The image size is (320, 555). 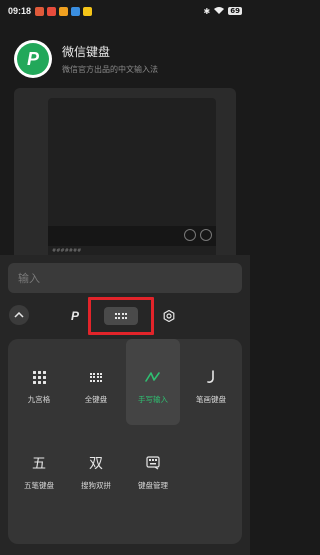 I want to click on item-label: 笔画键盘, so click(x=211, y=399).